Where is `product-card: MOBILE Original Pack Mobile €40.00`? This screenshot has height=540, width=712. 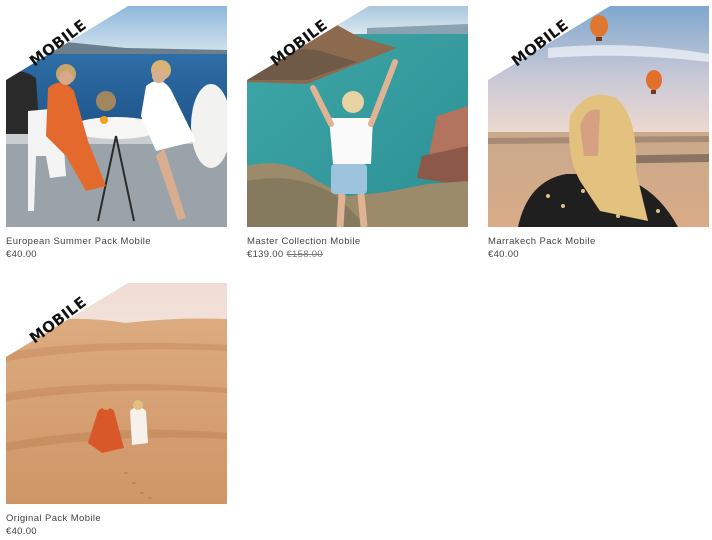 product-card: MOBILE Original Pack Mobile €40.00 is located at coordinates (116, 410).